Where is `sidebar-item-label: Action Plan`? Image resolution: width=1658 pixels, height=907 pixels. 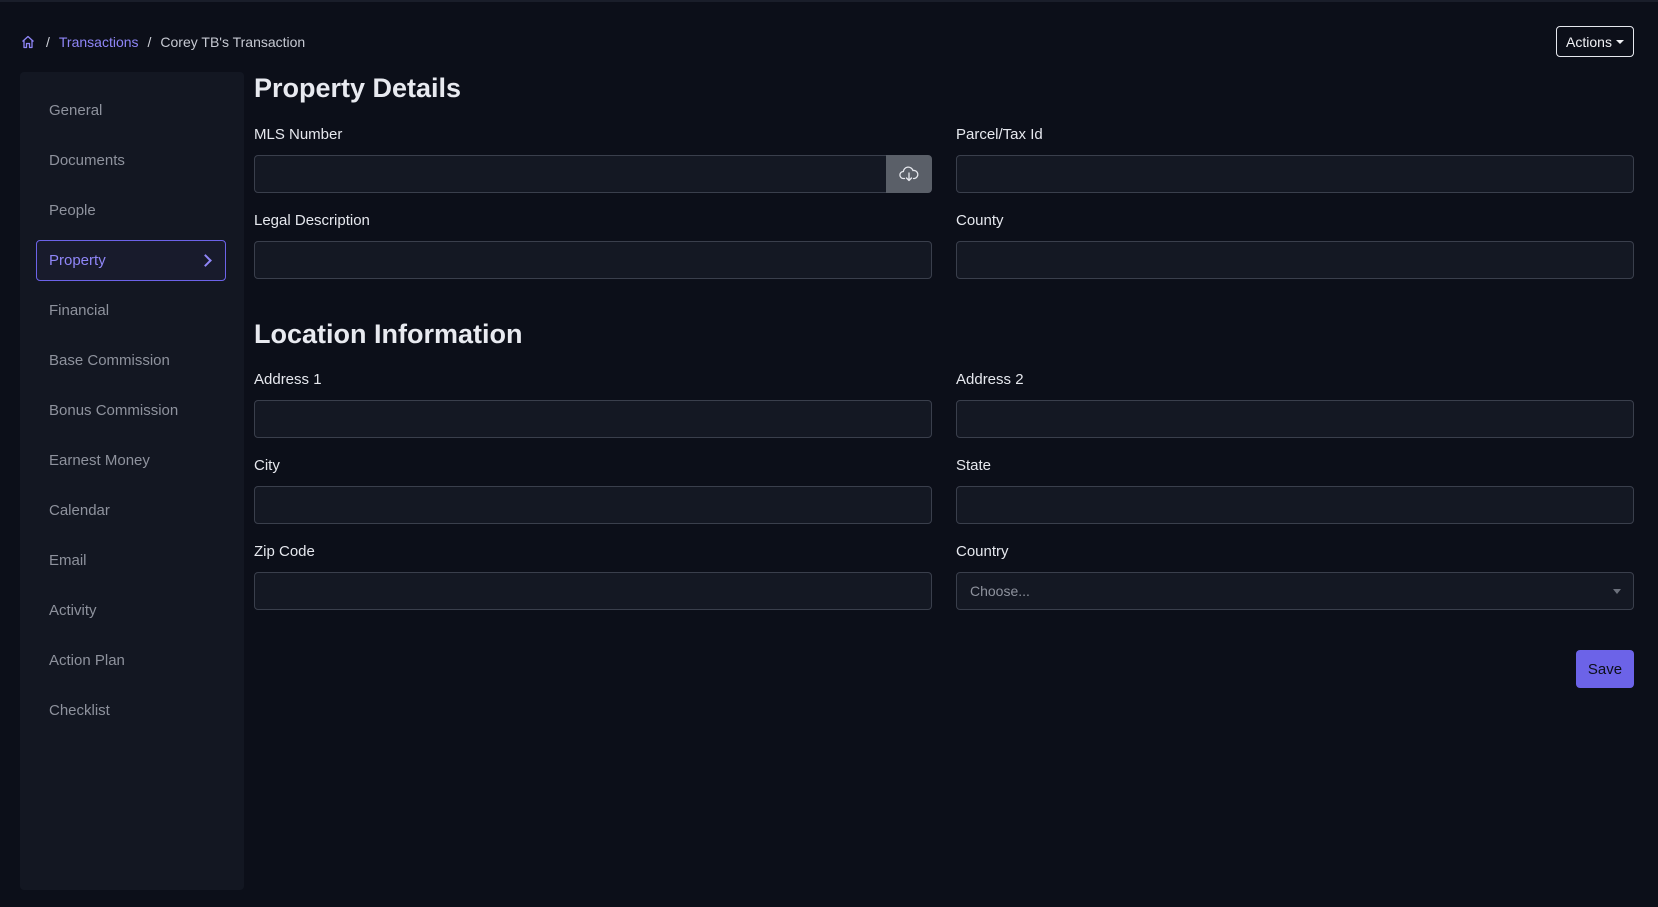 sidebar-item-label: Action Plan is located at coordinates (87, 660).